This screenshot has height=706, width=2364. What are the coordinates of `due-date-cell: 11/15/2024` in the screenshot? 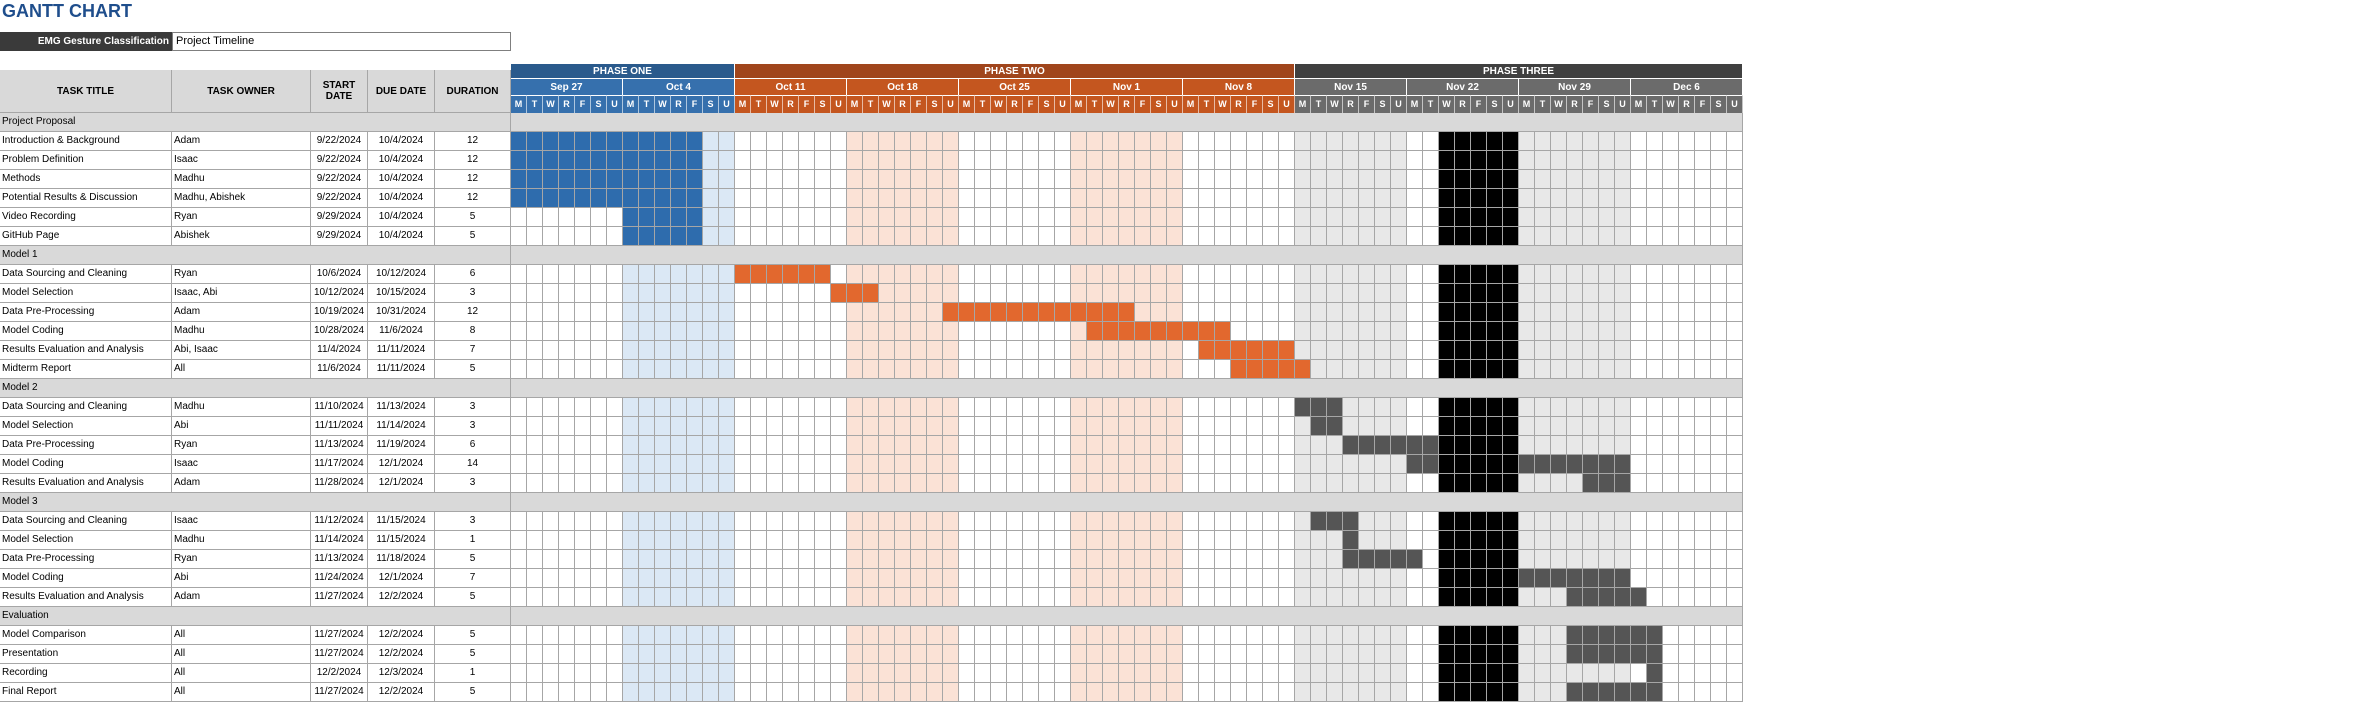 It's located at (401, 540).